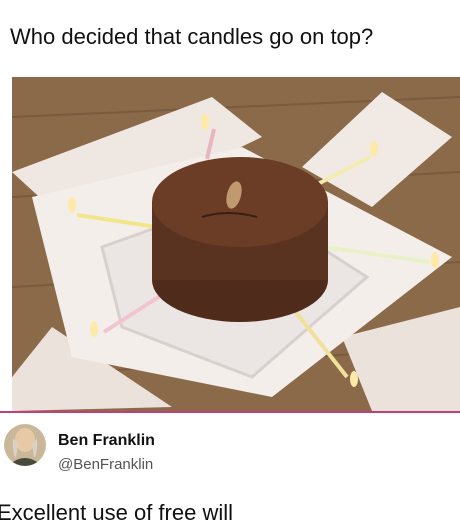 This screenshot has width=460, height=531. Describe the element at coordinates (240, 202) in the screenshot. I see `cake-top` at that location.